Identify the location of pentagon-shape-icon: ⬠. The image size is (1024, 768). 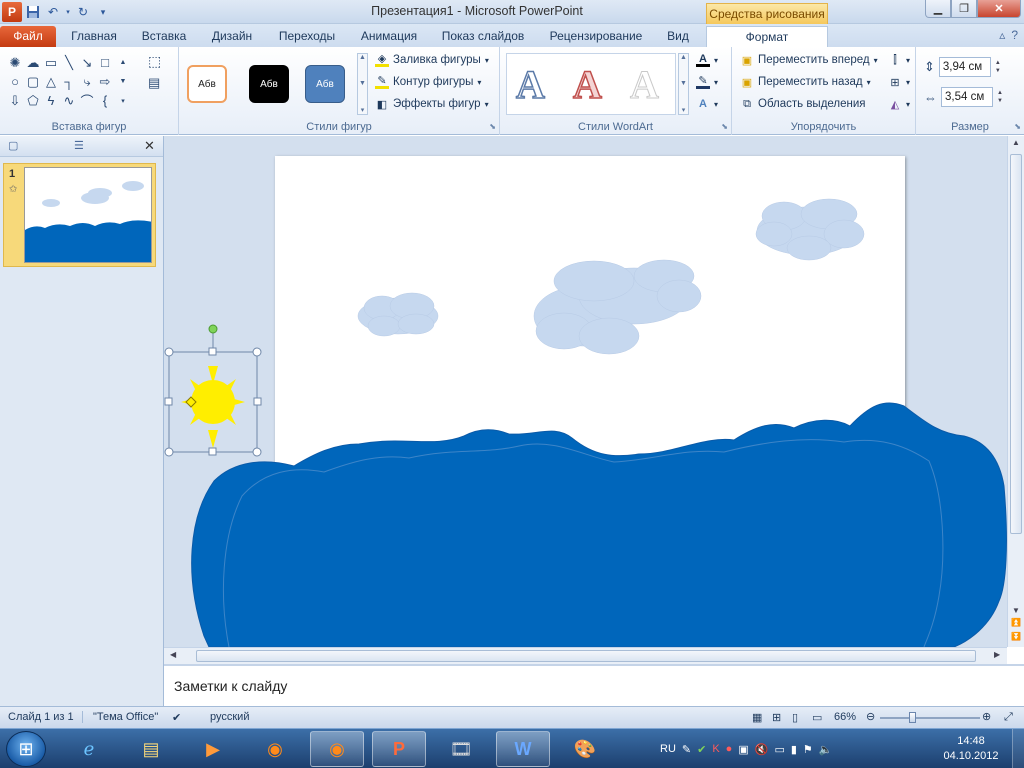
(33, 100).